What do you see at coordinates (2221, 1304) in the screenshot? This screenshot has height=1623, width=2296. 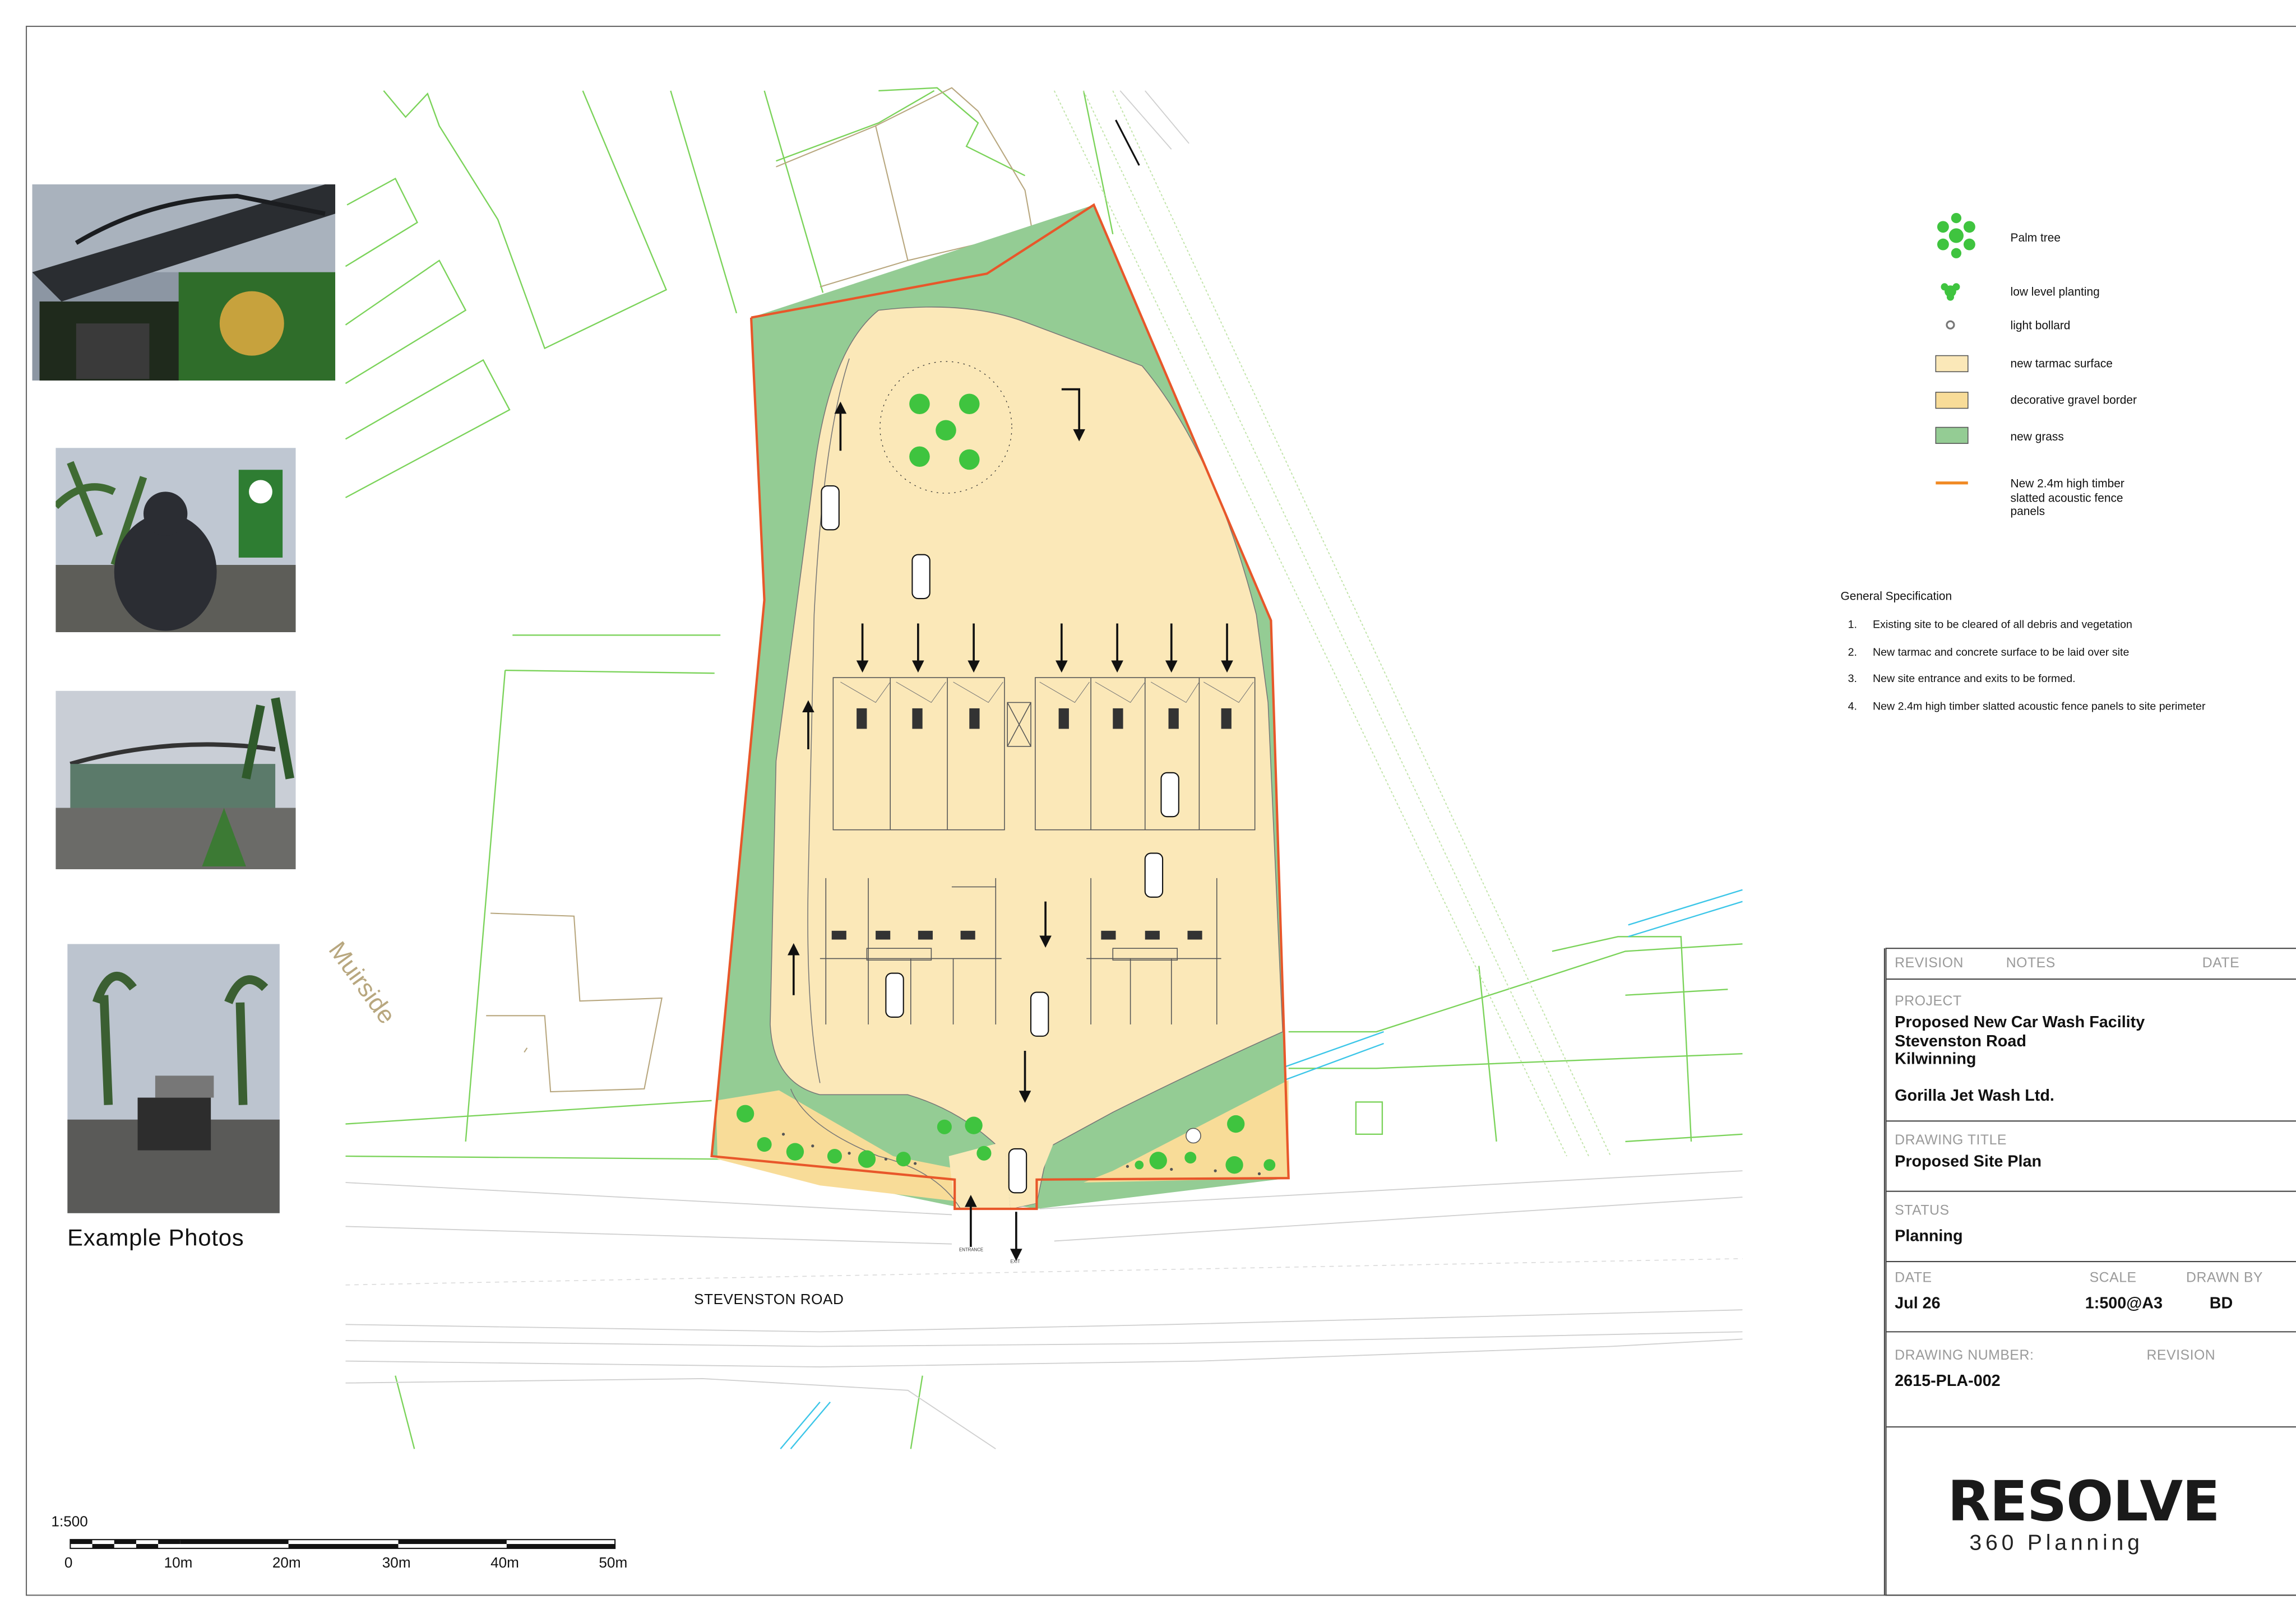 I see `drawn-by-value: BD` at bounding box center [2221, 1304].